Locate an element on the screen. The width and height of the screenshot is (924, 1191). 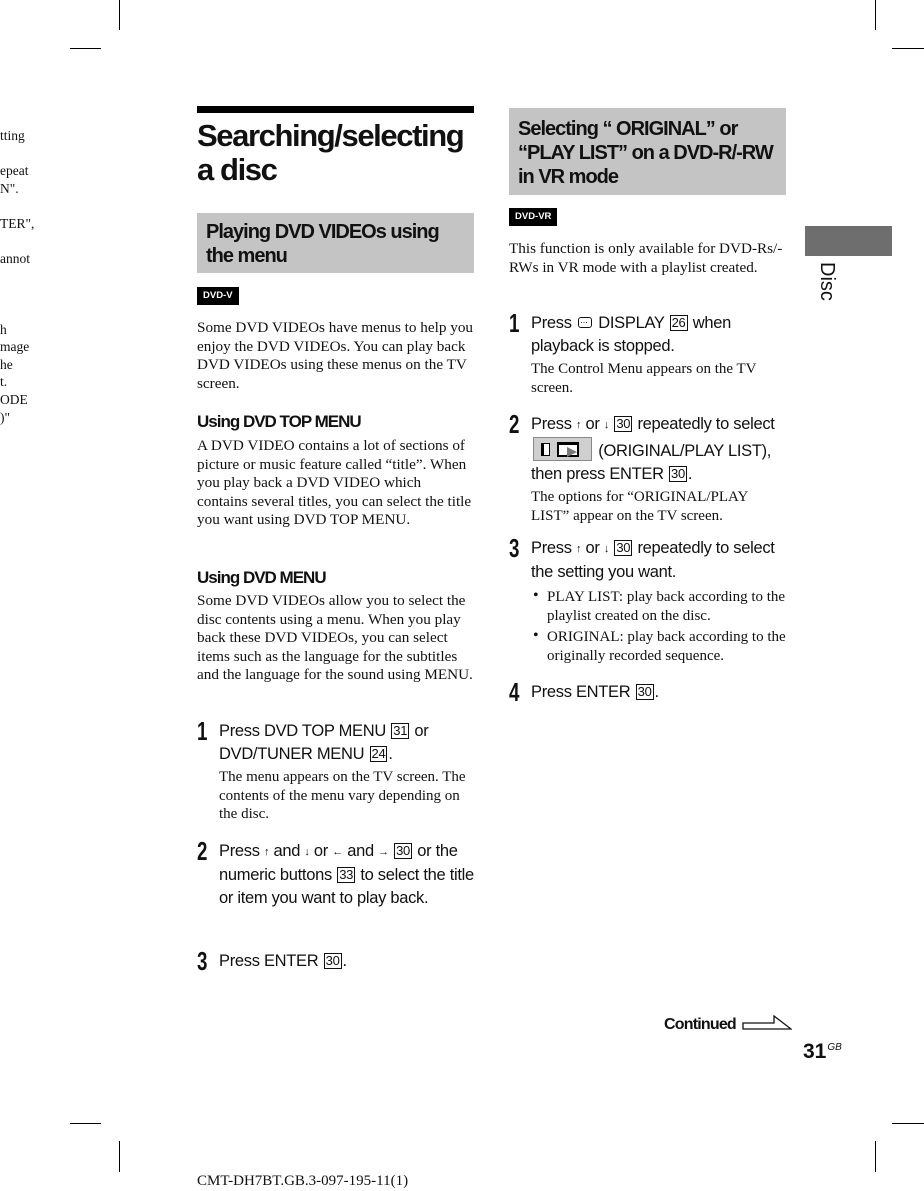
section-heading: Playing DVD VIDEOs using the menu is located at coordinates (335, 243).